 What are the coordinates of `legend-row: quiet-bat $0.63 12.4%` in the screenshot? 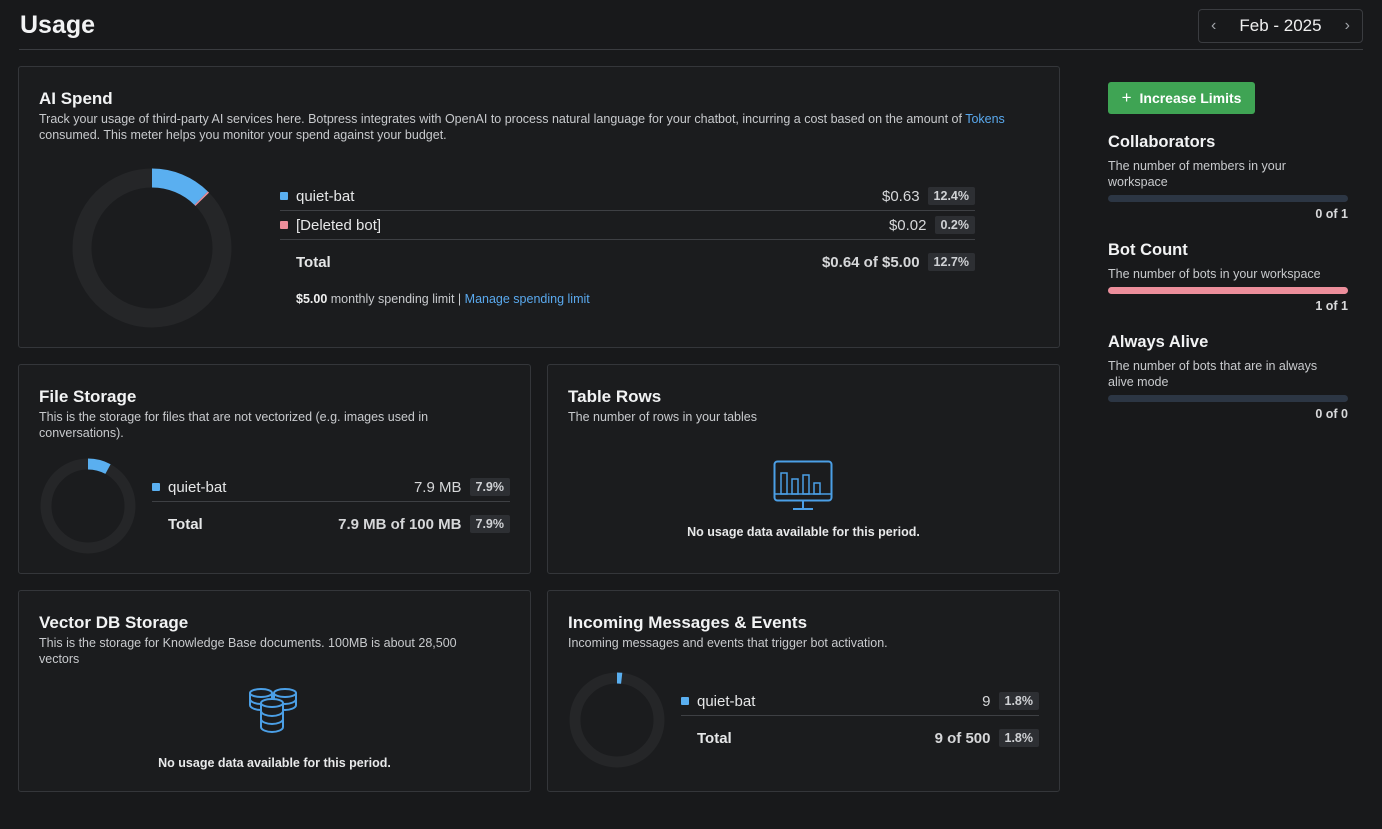 It's located at (627, 196).